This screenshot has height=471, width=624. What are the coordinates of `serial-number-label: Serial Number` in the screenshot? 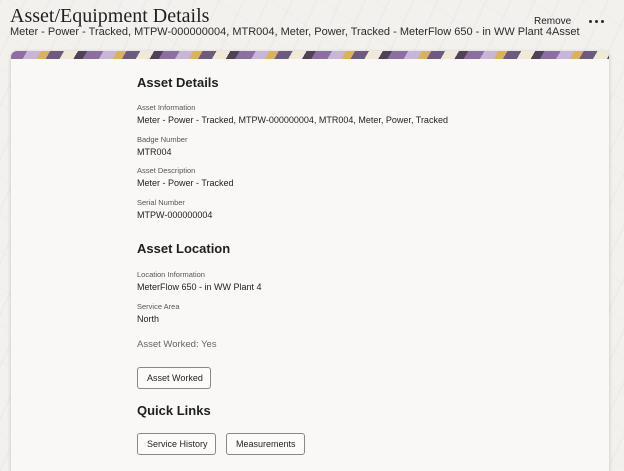 It's located at (161, 202).